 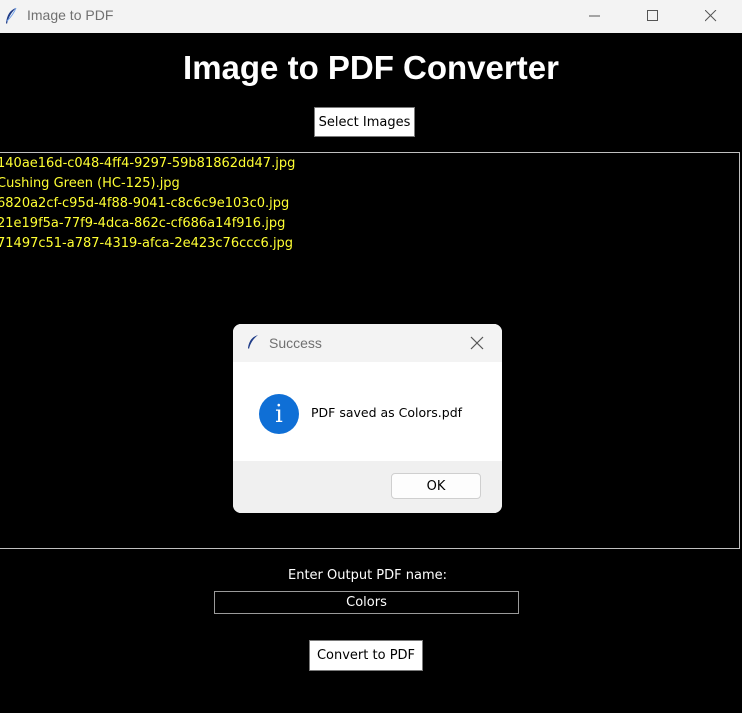 I want to click on dialog-title: Success, so click(x=295, y=343).